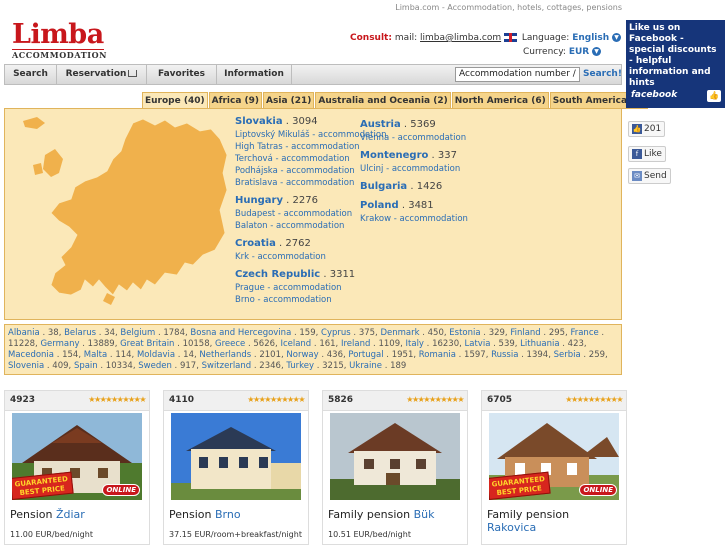  What do you see at coordinates (562, 52) in the screenshot?
I see `currency-selector: Currency: EUR ▼` at bounding box center [562, 52].